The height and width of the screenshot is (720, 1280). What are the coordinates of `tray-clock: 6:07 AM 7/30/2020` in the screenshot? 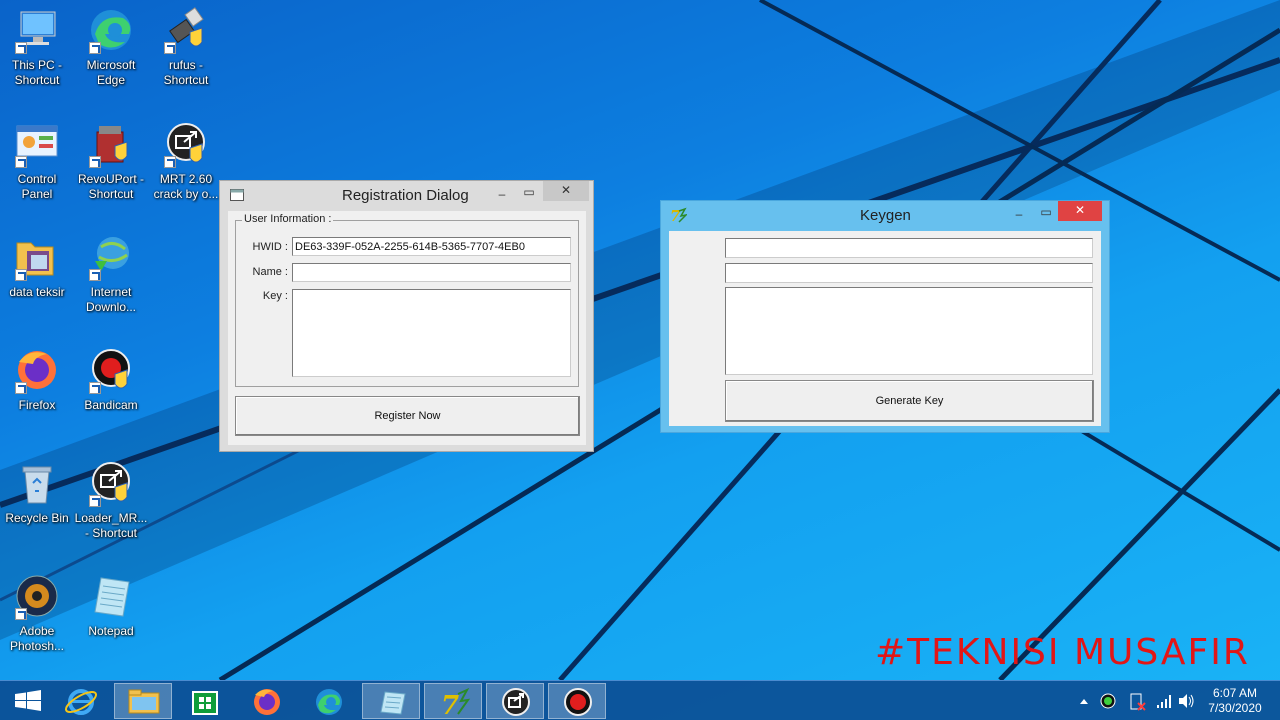 It's located at (1235, 700).